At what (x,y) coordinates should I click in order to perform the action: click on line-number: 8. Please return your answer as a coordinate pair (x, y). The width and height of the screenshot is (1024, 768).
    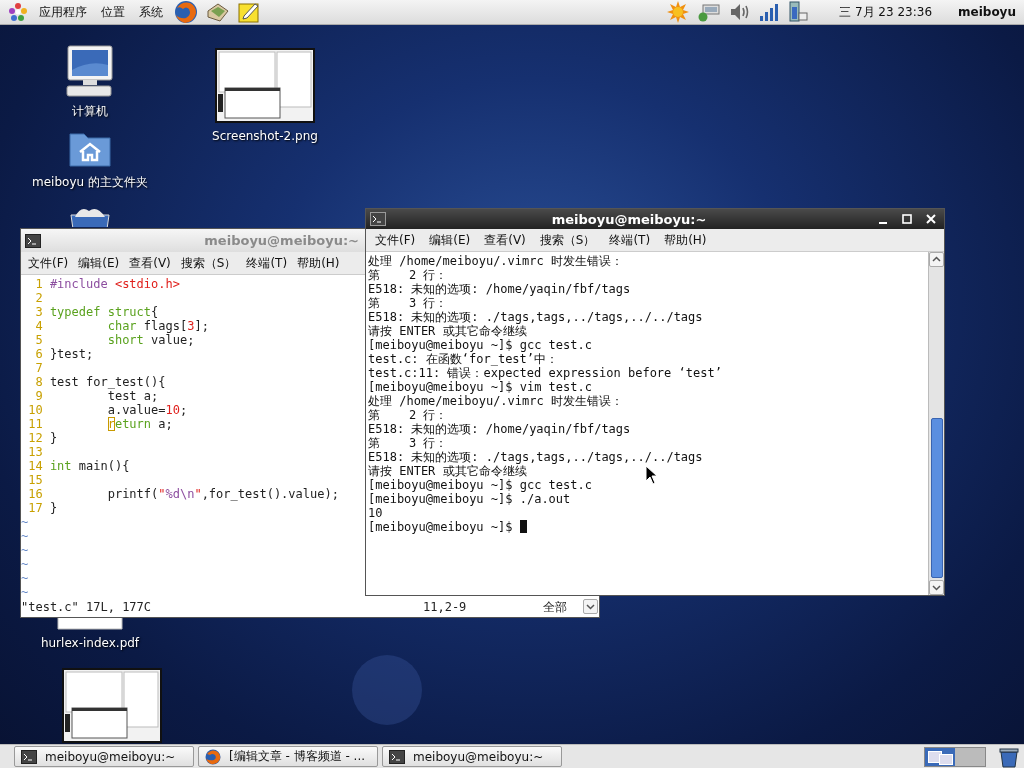
    Looking at the image, I should click on (38, 382).